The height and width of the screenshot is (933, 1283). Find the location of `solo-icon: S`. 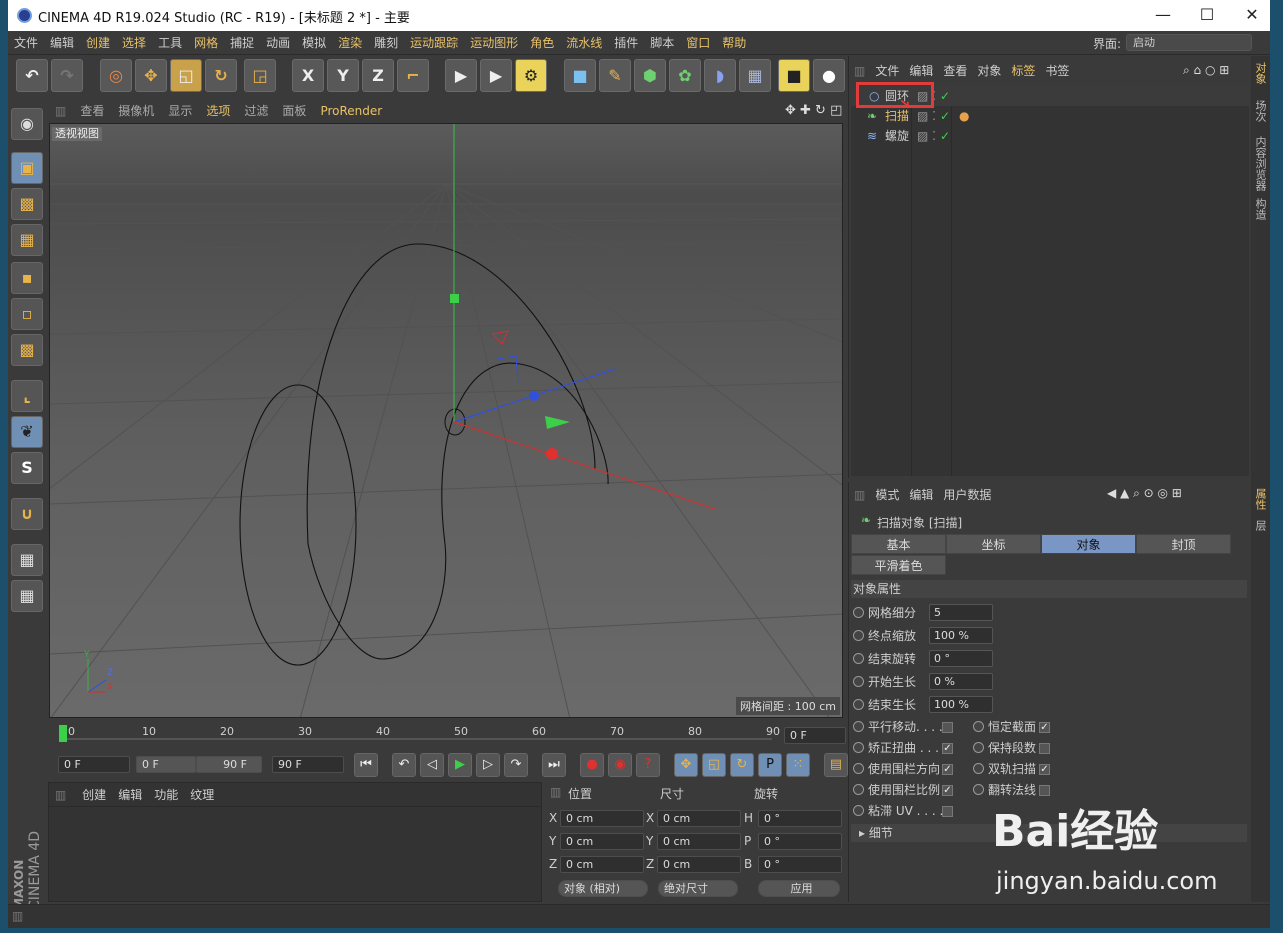

solo-icon: S is located at coordinates (27, 468).